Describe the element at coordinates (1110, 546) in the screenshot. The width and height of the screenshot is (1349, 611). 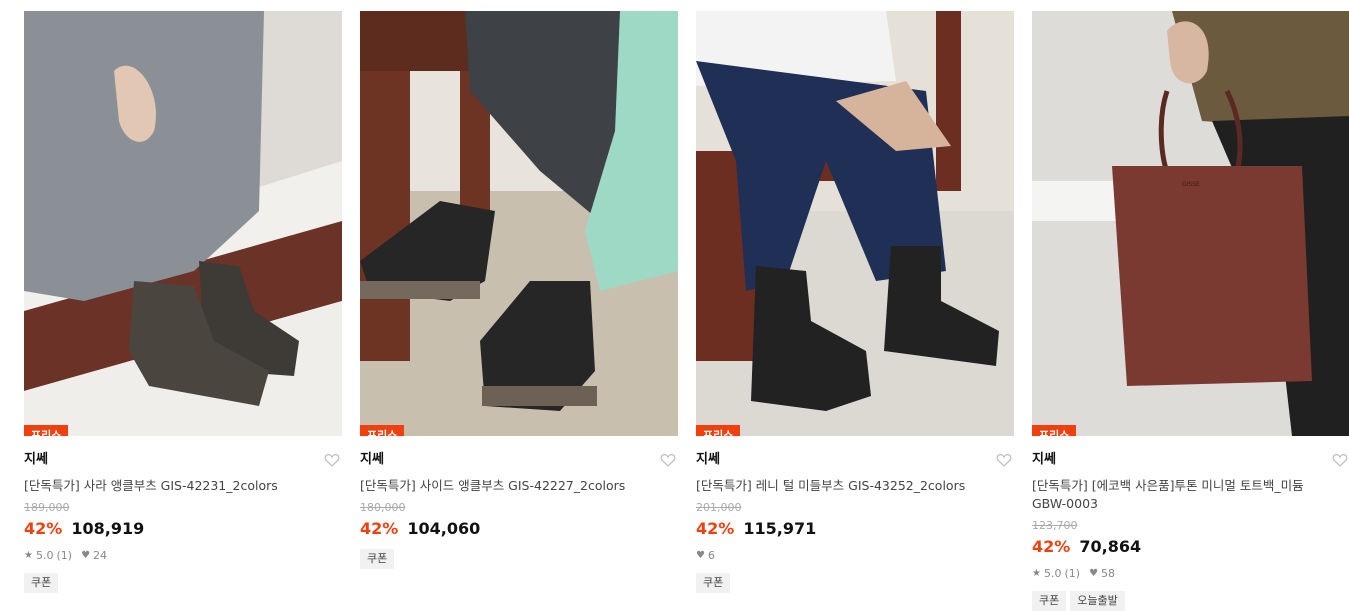
I see `sale-price: 70,864` at that location.